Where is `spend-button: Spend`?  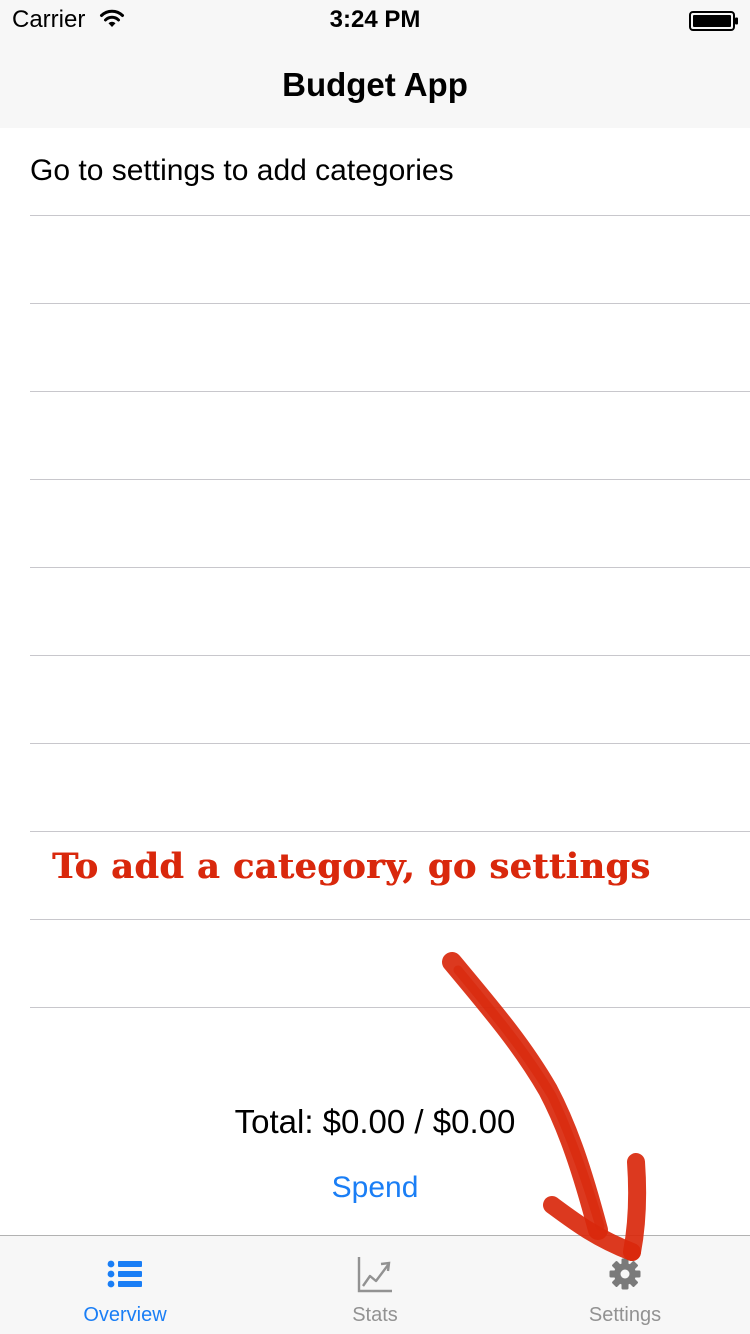 spend-button: Spend is located at coordinates (375, 1188).